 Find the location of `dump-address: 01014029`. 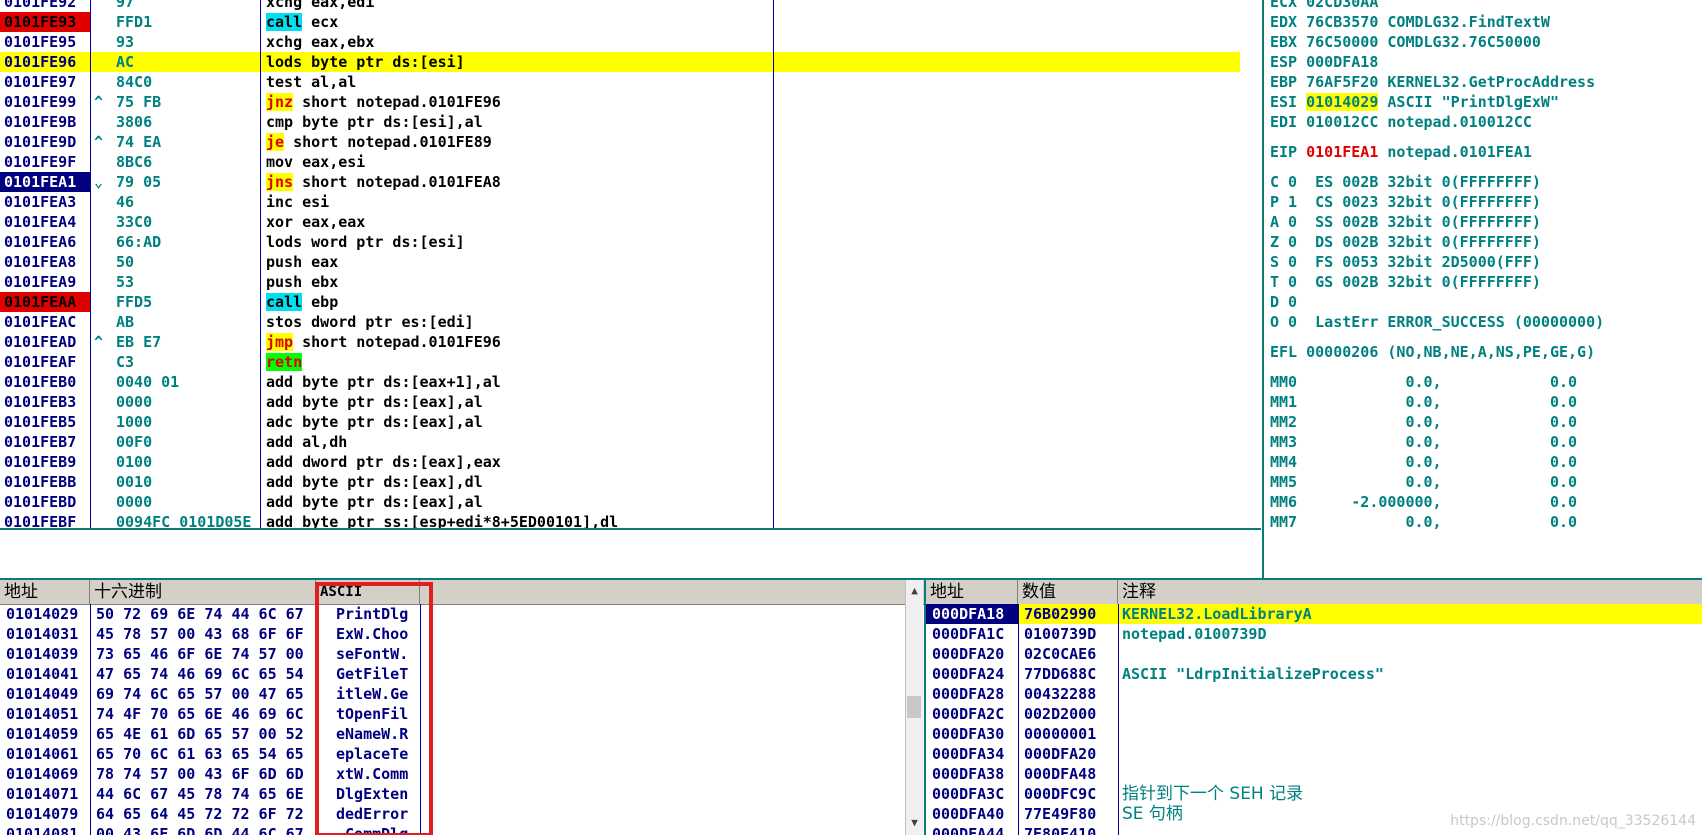

dump-address: 01014029 is located at coordinates (45, 614).